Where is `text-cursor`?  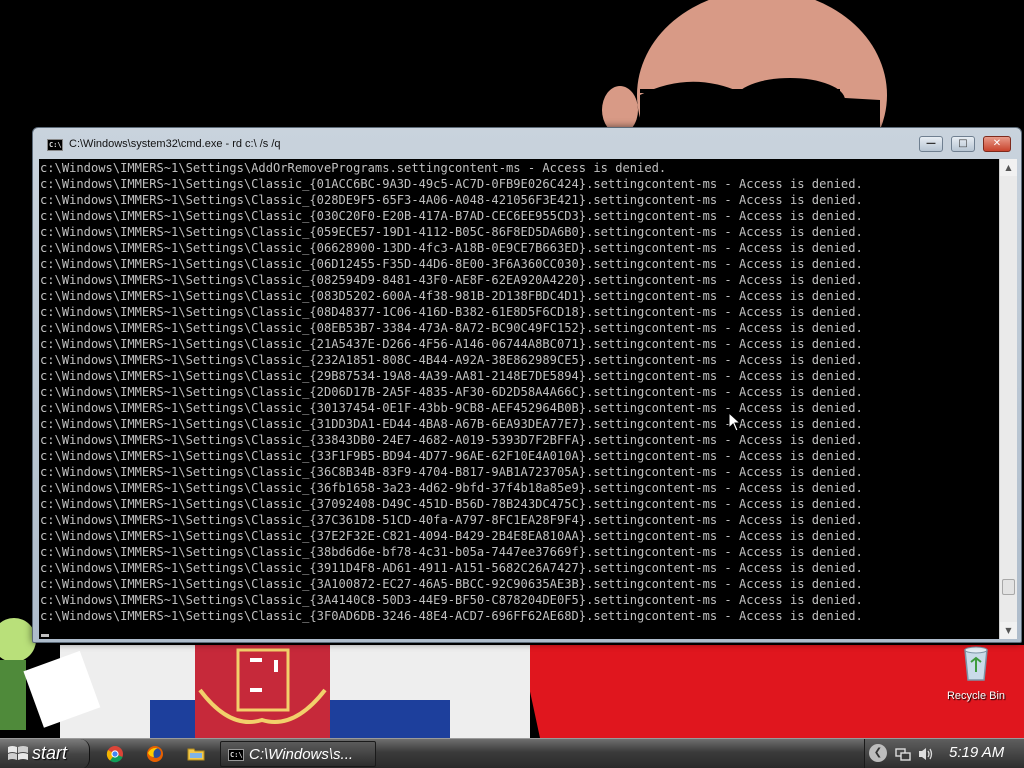 text-cursor is located at coordinates (45, 635).